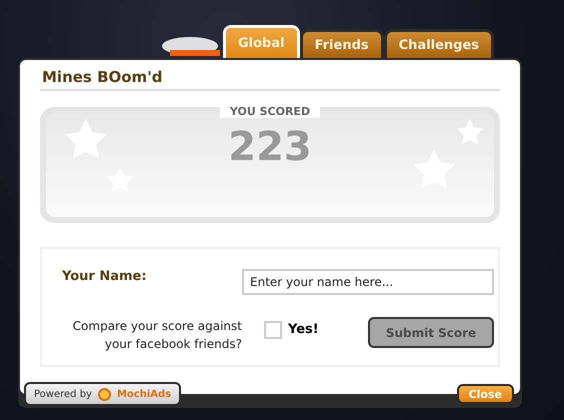 The image size is (564, 420). Describe the element at coordinates (303, 329) in the screenshot. I see `checkbox-label: Yes!` at that location.